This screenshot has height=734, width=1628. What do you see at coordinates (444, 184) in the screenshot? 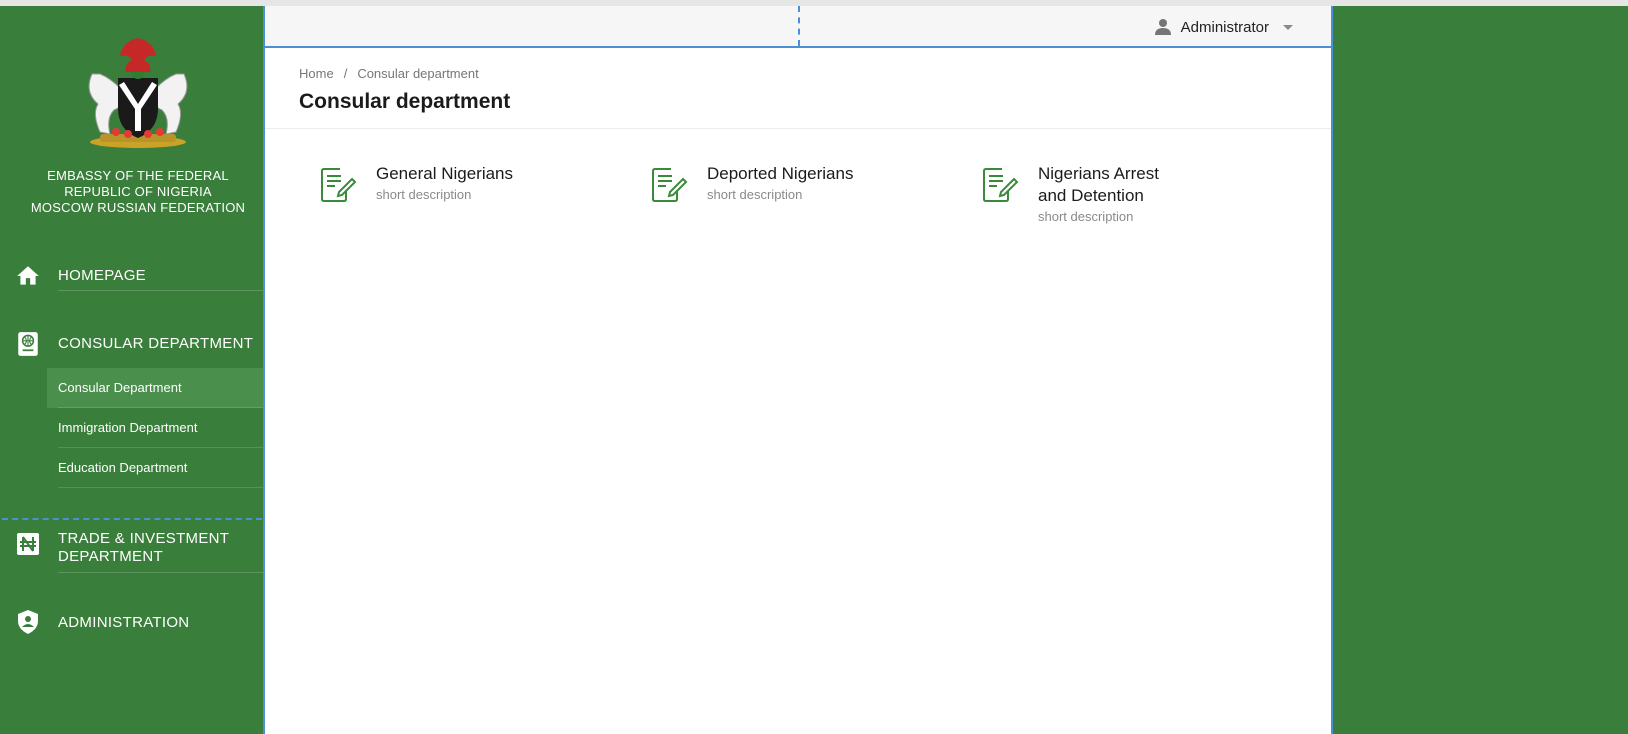
I see `card-text: General Nigerians short description` at bounding box center [444, 184].